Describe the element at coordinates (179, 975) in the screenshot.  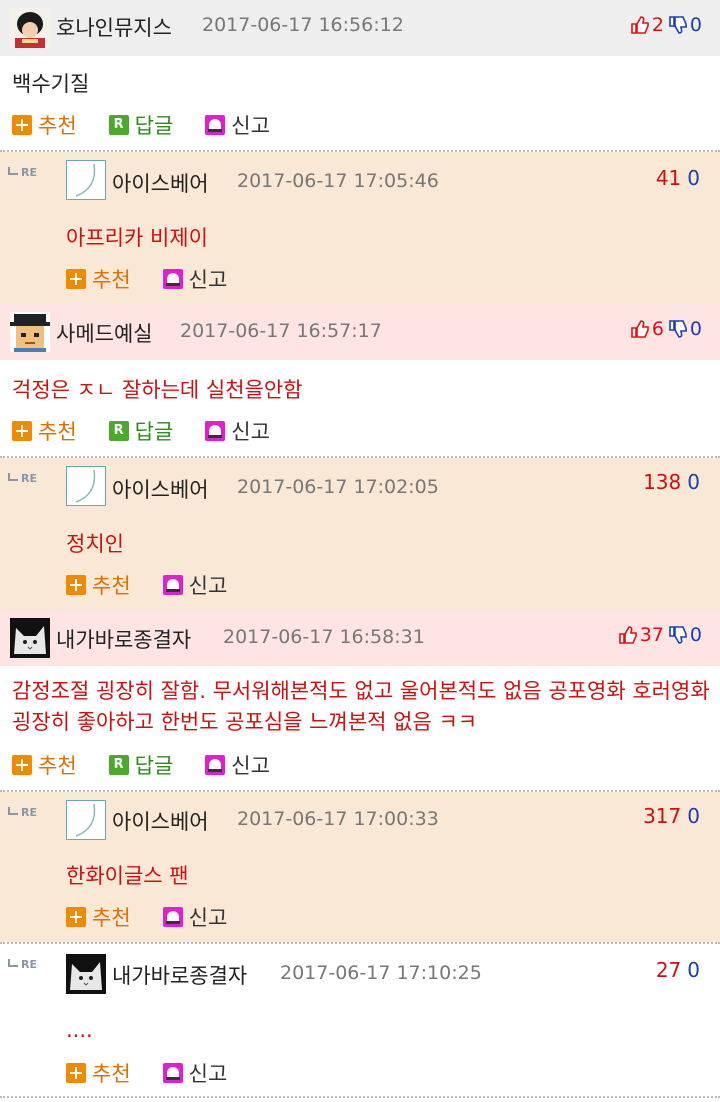
I see `reply-nickname: 내가바로종결자` at that location.